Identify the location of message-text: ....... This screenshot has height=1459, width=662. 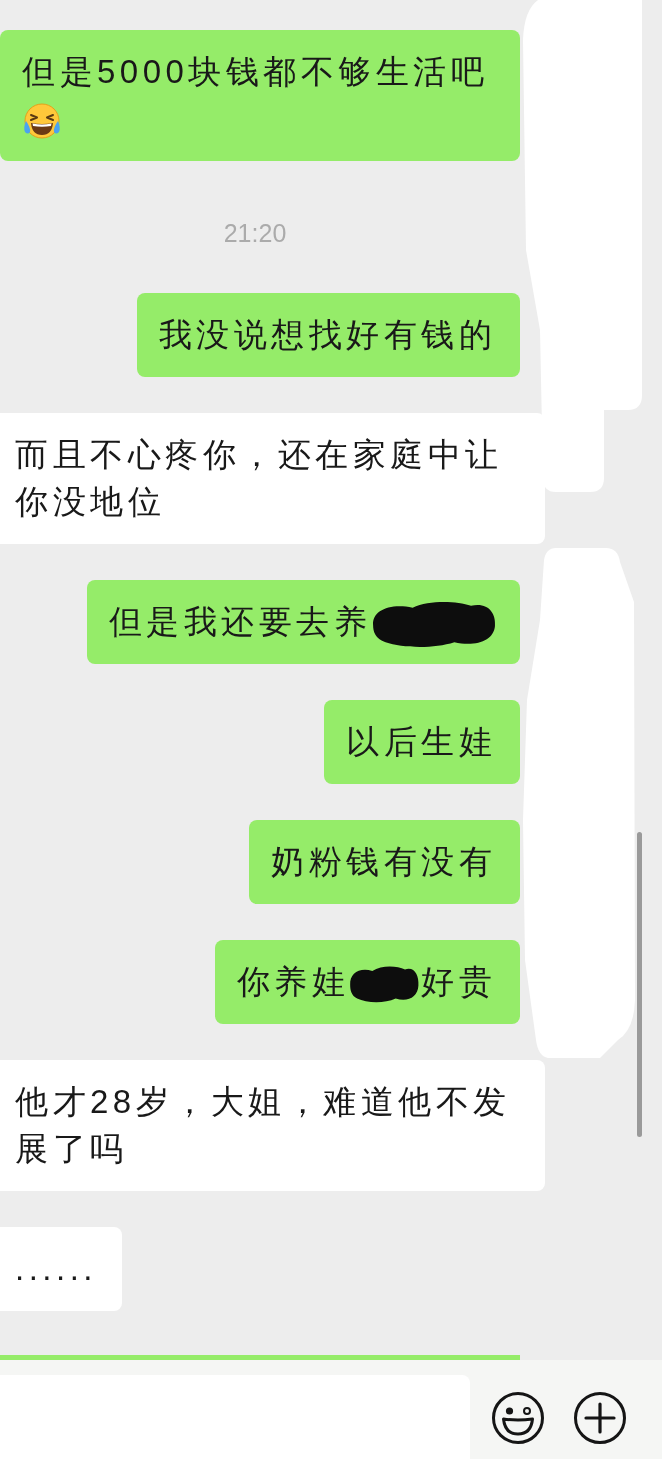
(56, 1268).